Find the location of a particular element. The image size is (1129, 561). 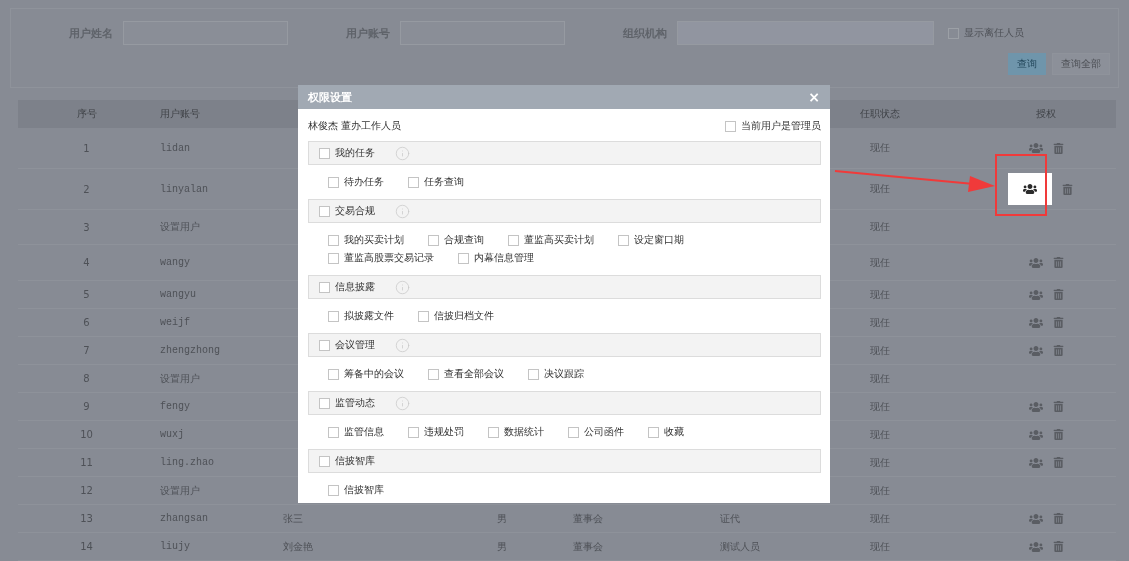

permission-checkbox: 任务查询 is located at coordinates (436, 182).